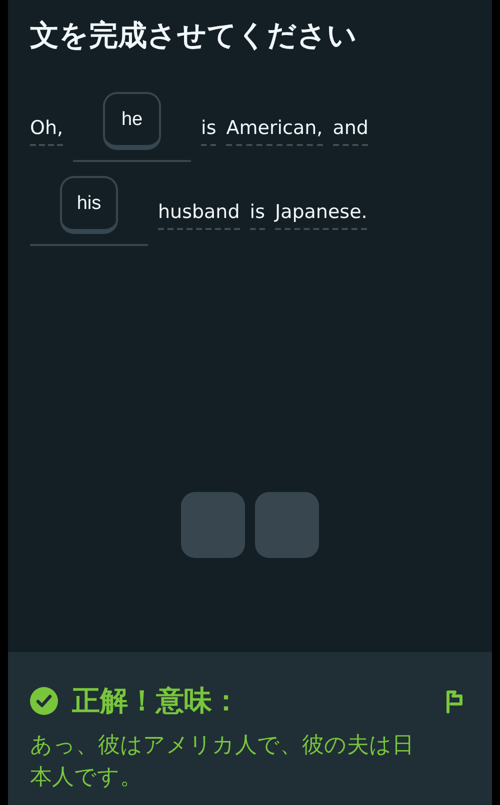  I want to click on sentence-word: husband, so click(199, 203).